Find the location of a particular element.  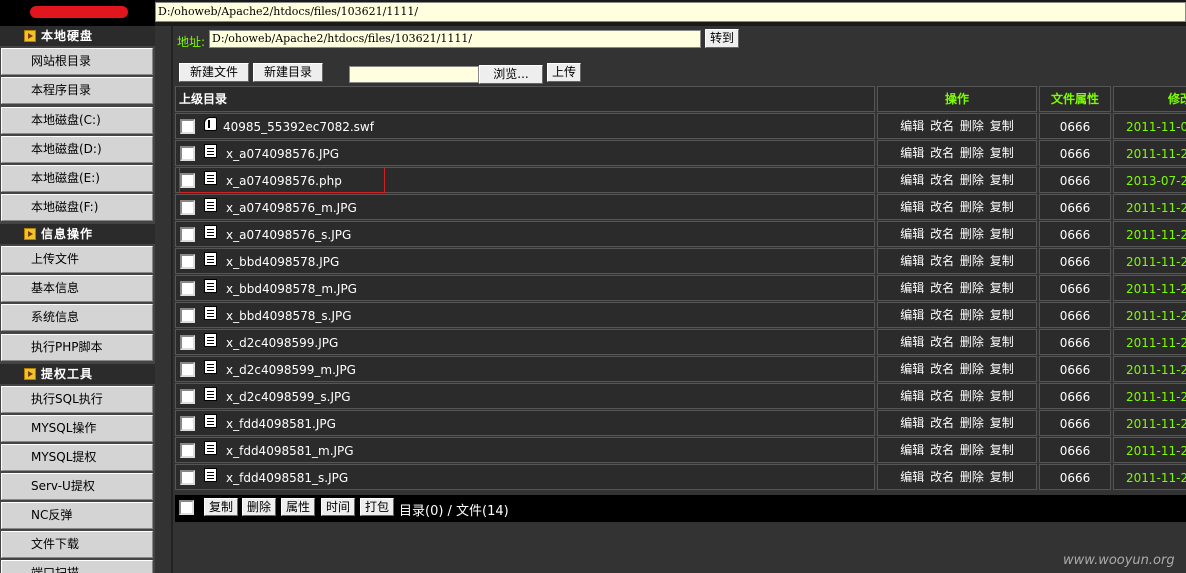

batch-copy-button: 复制 is located at coordinates (221, 507).